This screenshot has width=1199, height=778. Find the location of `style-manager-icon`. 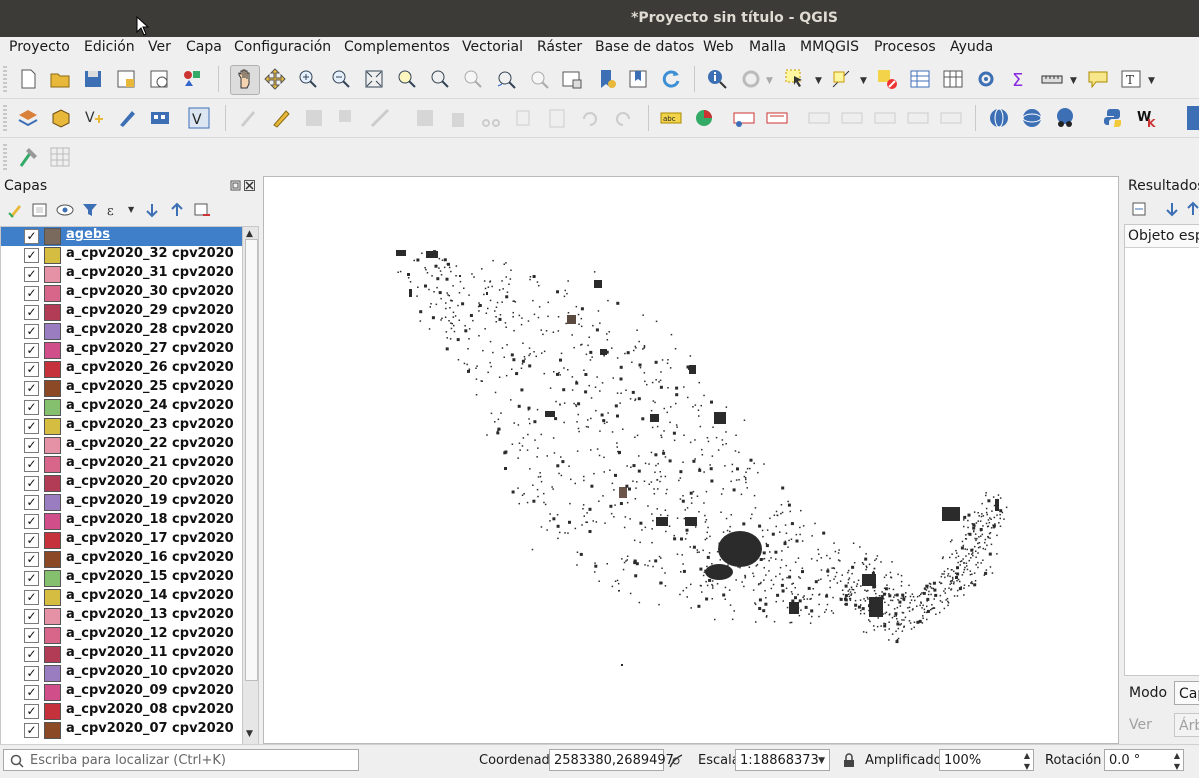

style-manager-icon is located at coordinates (192, 79).